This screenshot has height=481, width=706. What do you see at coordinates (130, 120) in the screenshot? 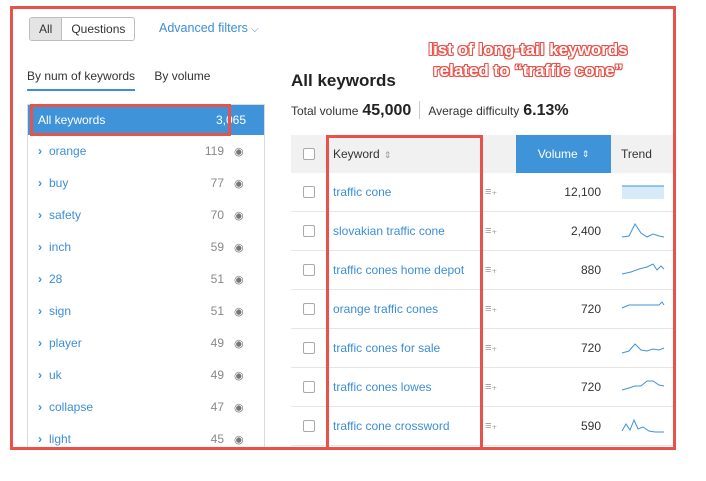
I see `highlight-box-all-keywords` at bounding box center [130, 120].